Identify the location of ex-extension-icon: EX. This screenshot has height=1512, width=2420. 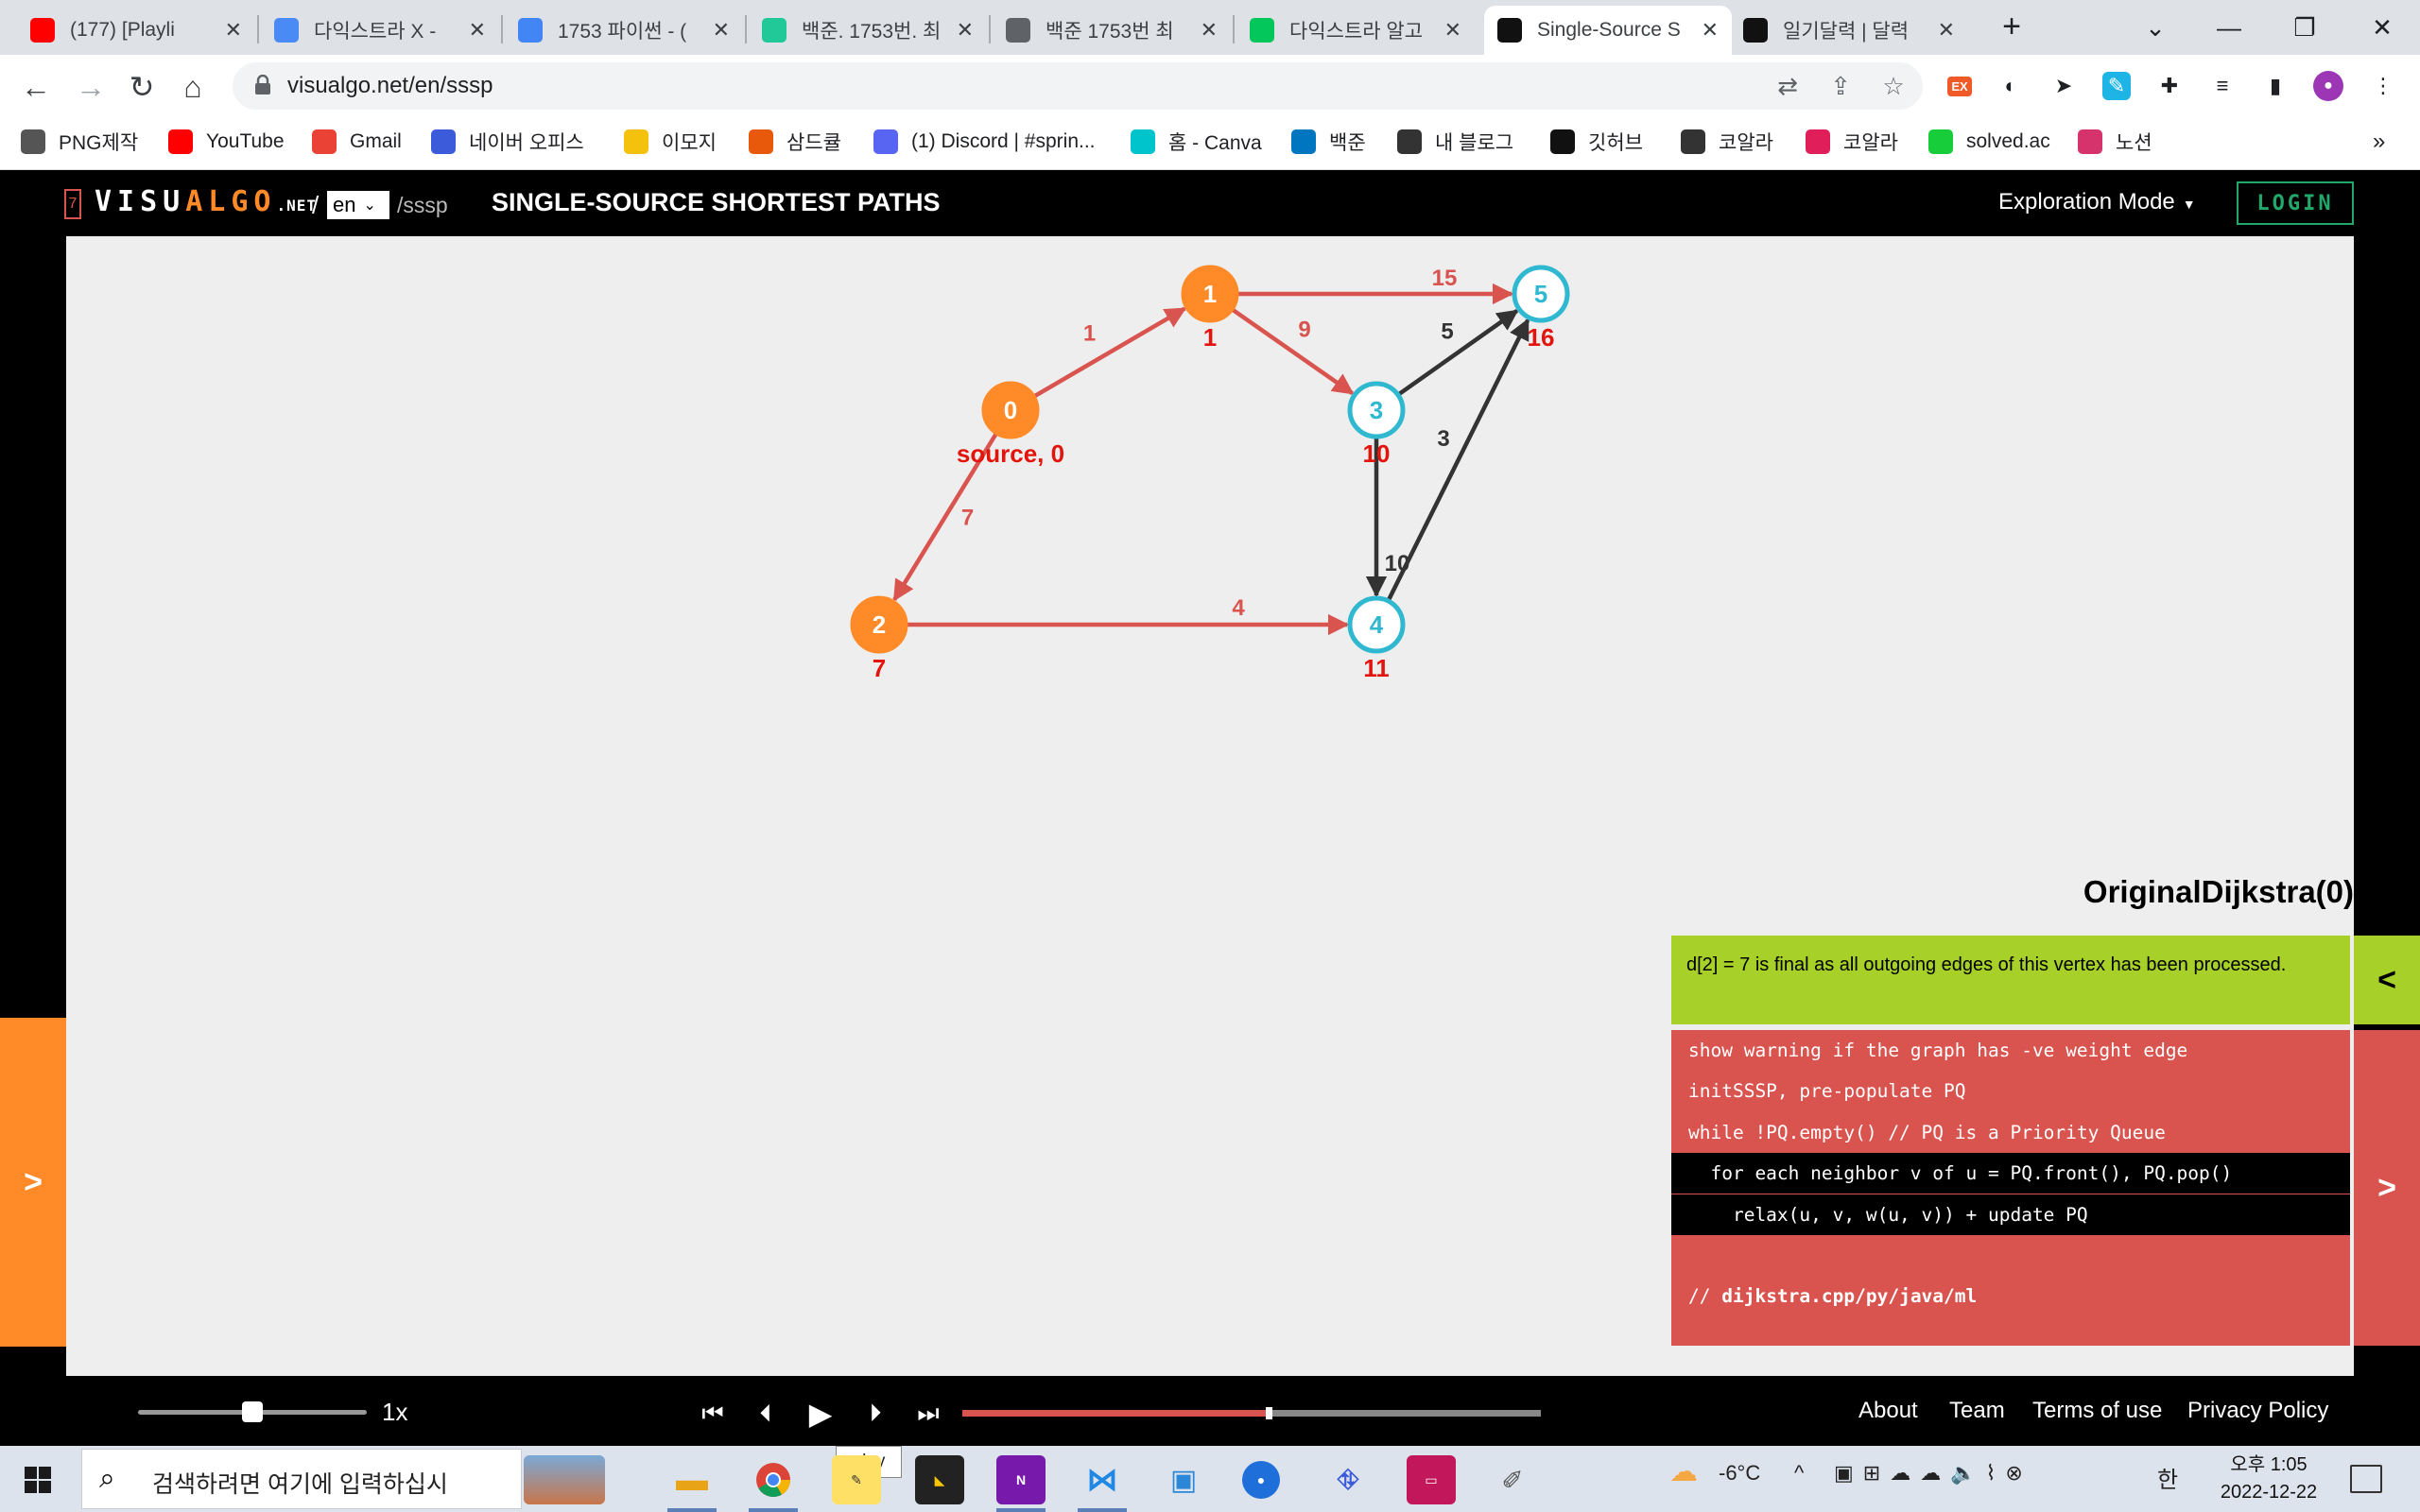
(1959, 86).